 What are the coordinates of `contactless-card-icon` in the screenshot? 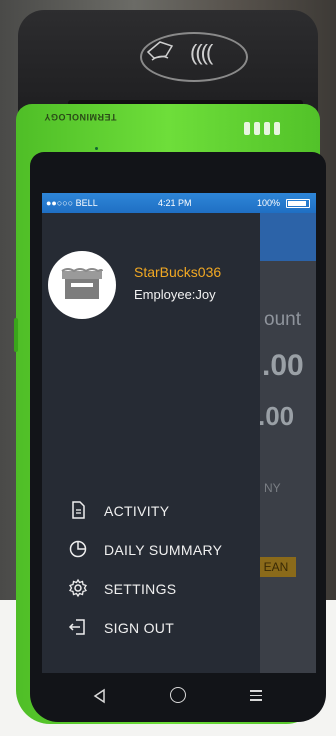 It's located at (160, 51).